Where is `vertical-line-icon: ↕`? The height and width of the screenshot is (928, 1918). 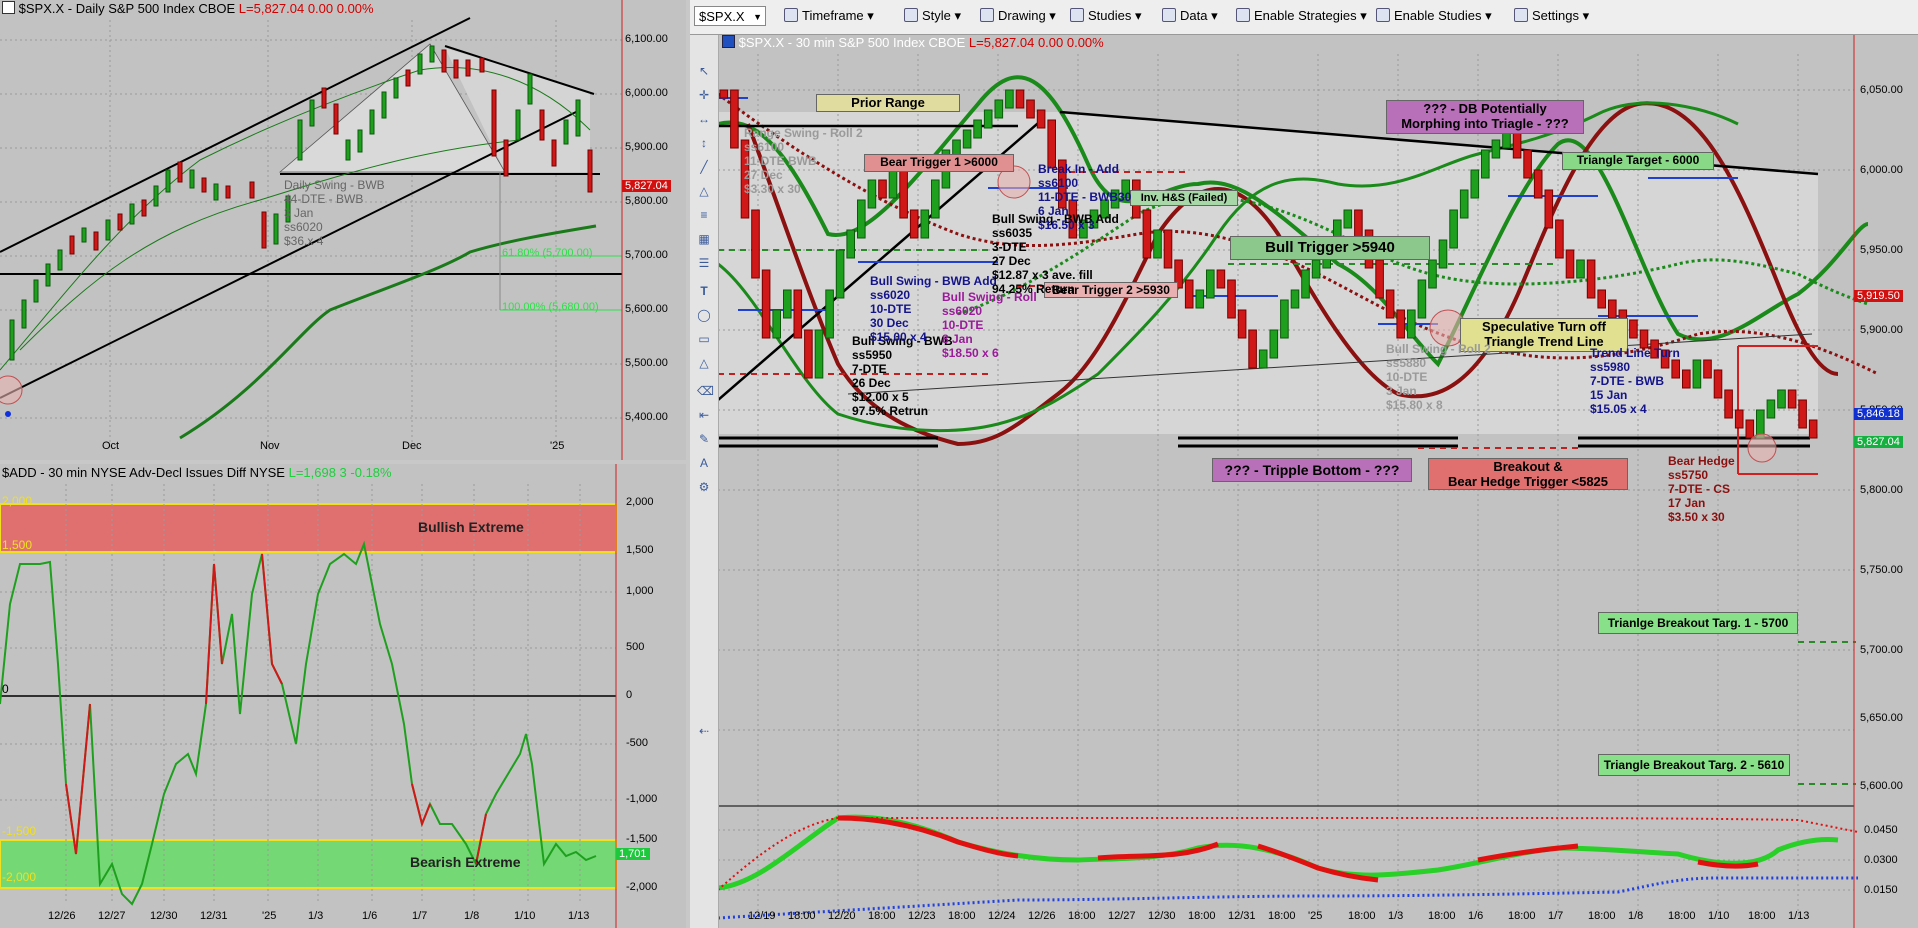 vertical-line-icon: ↕ is located at coordinates (704, 143).